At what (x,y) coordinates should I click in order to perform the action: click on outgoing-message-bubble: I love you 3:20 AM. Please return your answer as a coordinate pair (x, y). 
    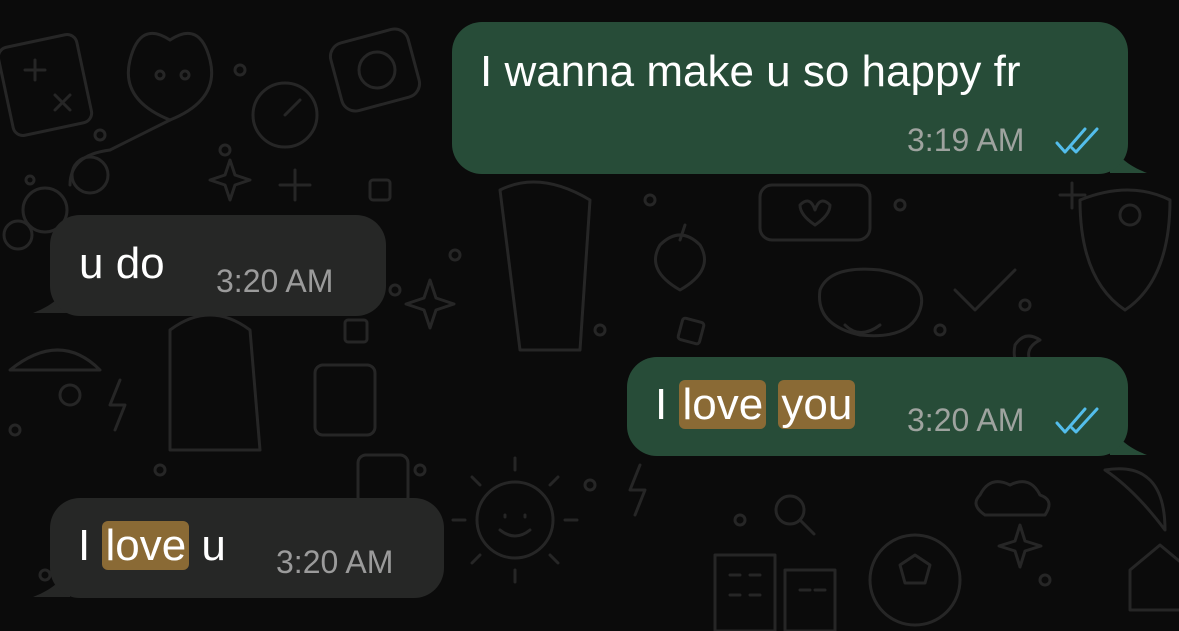
    Looking at the image, I should click on (877, 406).